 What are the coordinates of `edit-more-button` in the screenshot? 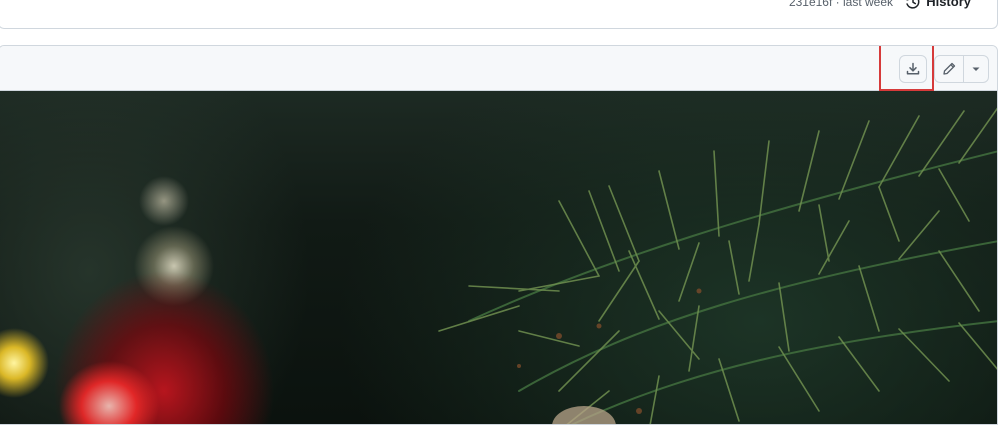 It's located at (976, 69).